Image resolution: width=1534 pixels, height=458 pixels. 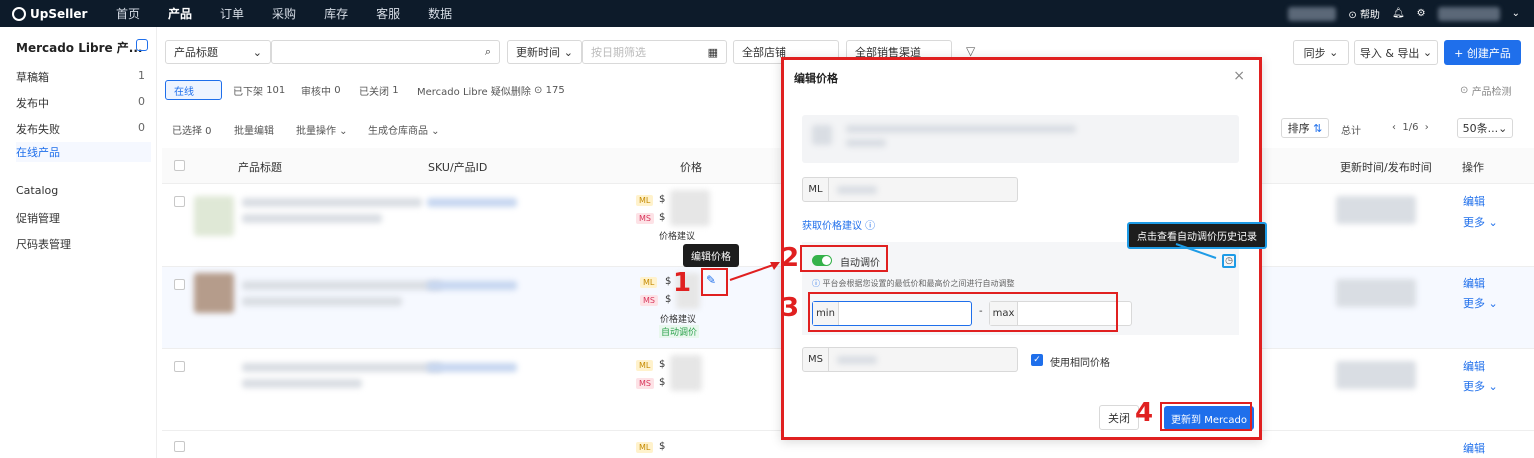 What do you see at coordinates (816, 78) in the screenshot?
I see `modal-title: 编辑价格` at bounding box center [816, 78].